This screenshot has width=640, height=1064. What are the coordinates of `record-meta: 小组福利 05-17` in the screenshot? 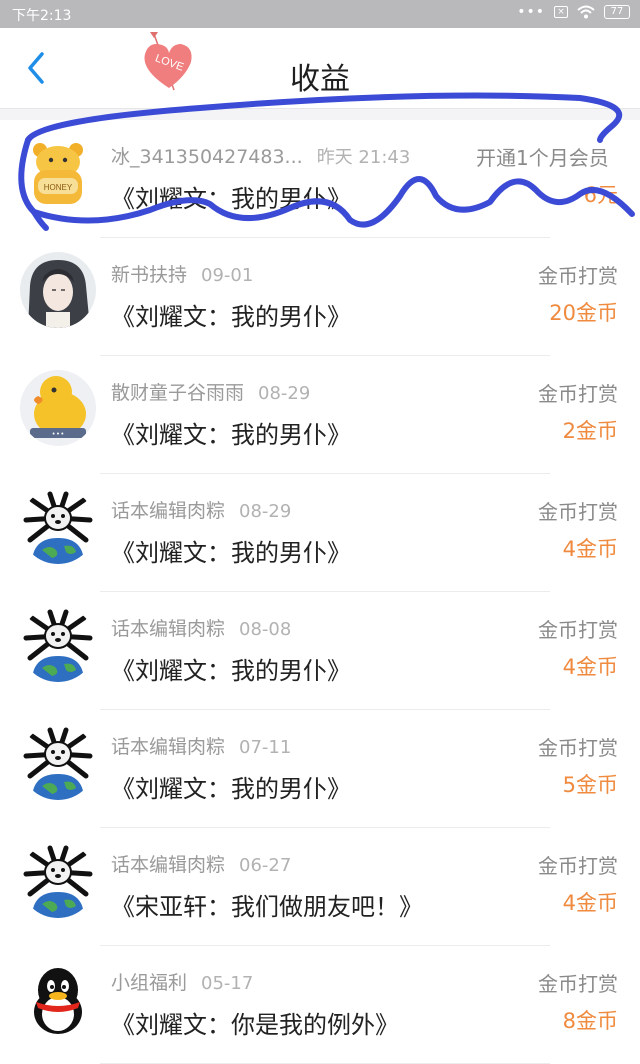 It's located at (182, 981).